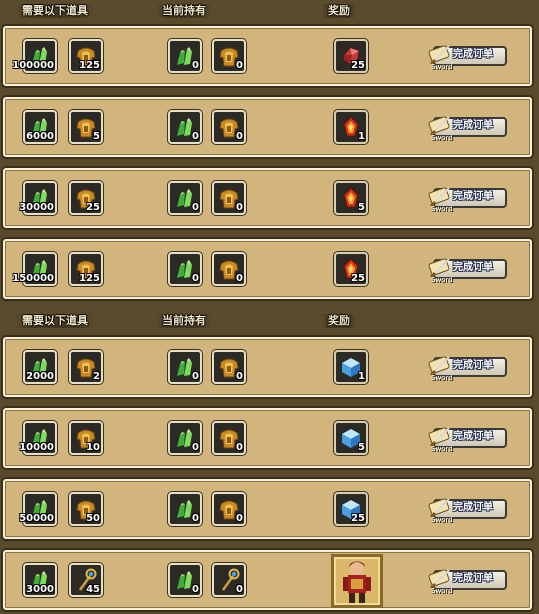 Image resolution: width=539 pixels, height=614 pixels. I want to click on order-row: 10000 10 0 0 5 完成订单 Sword, so click(267, 438).